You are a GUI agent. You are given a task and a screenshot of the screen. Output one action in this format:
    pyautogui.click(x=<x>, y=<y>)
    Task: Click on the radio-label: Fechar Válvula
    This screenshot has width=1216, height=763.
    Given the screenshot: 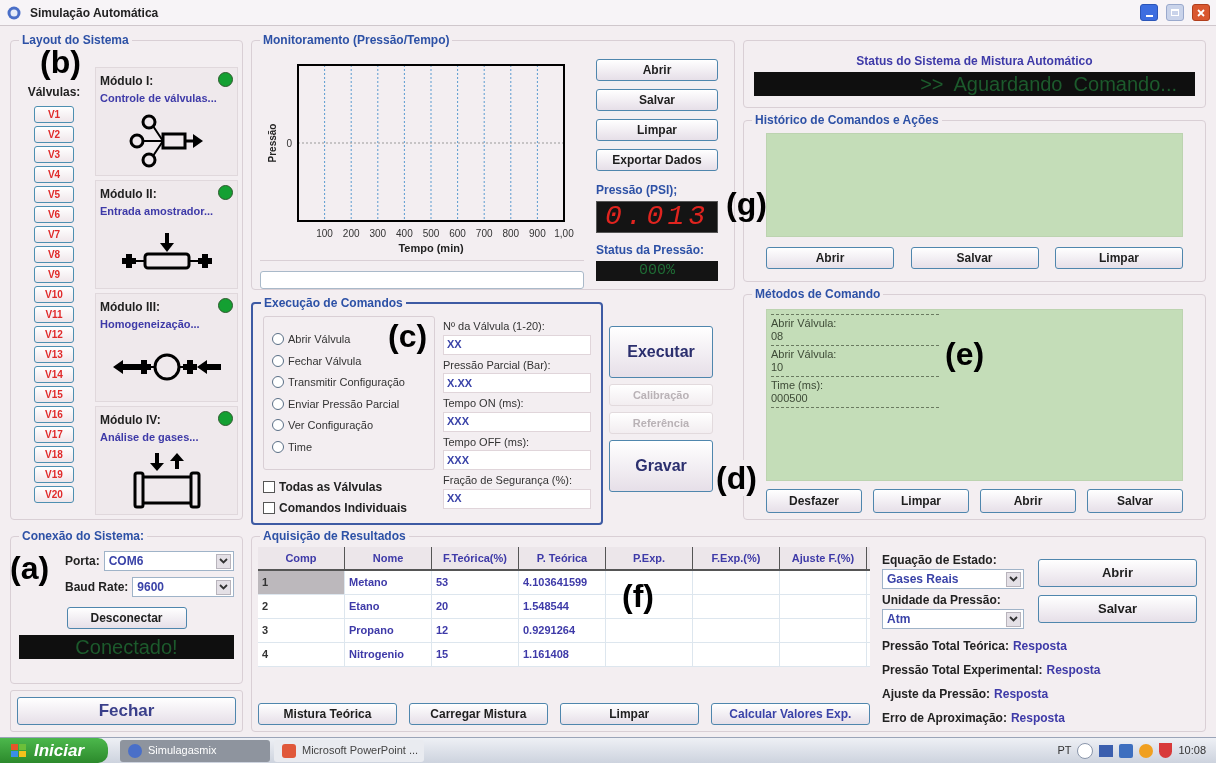 What is the action you would take?
    pyautogui.click(x=325, y=361)
    